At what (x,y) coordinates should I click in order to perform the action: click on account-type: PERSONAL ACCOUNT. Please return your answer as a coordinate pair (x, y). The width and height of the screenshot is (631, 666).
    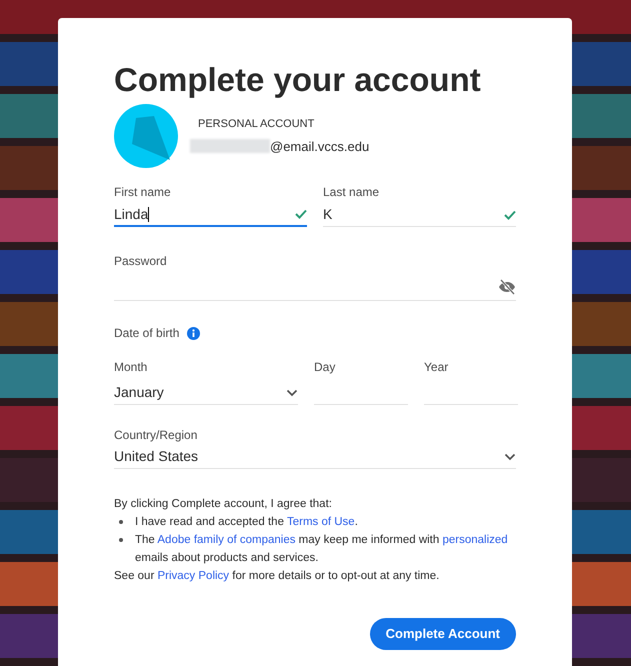
    Looking at the image, I should click on (256, 124).